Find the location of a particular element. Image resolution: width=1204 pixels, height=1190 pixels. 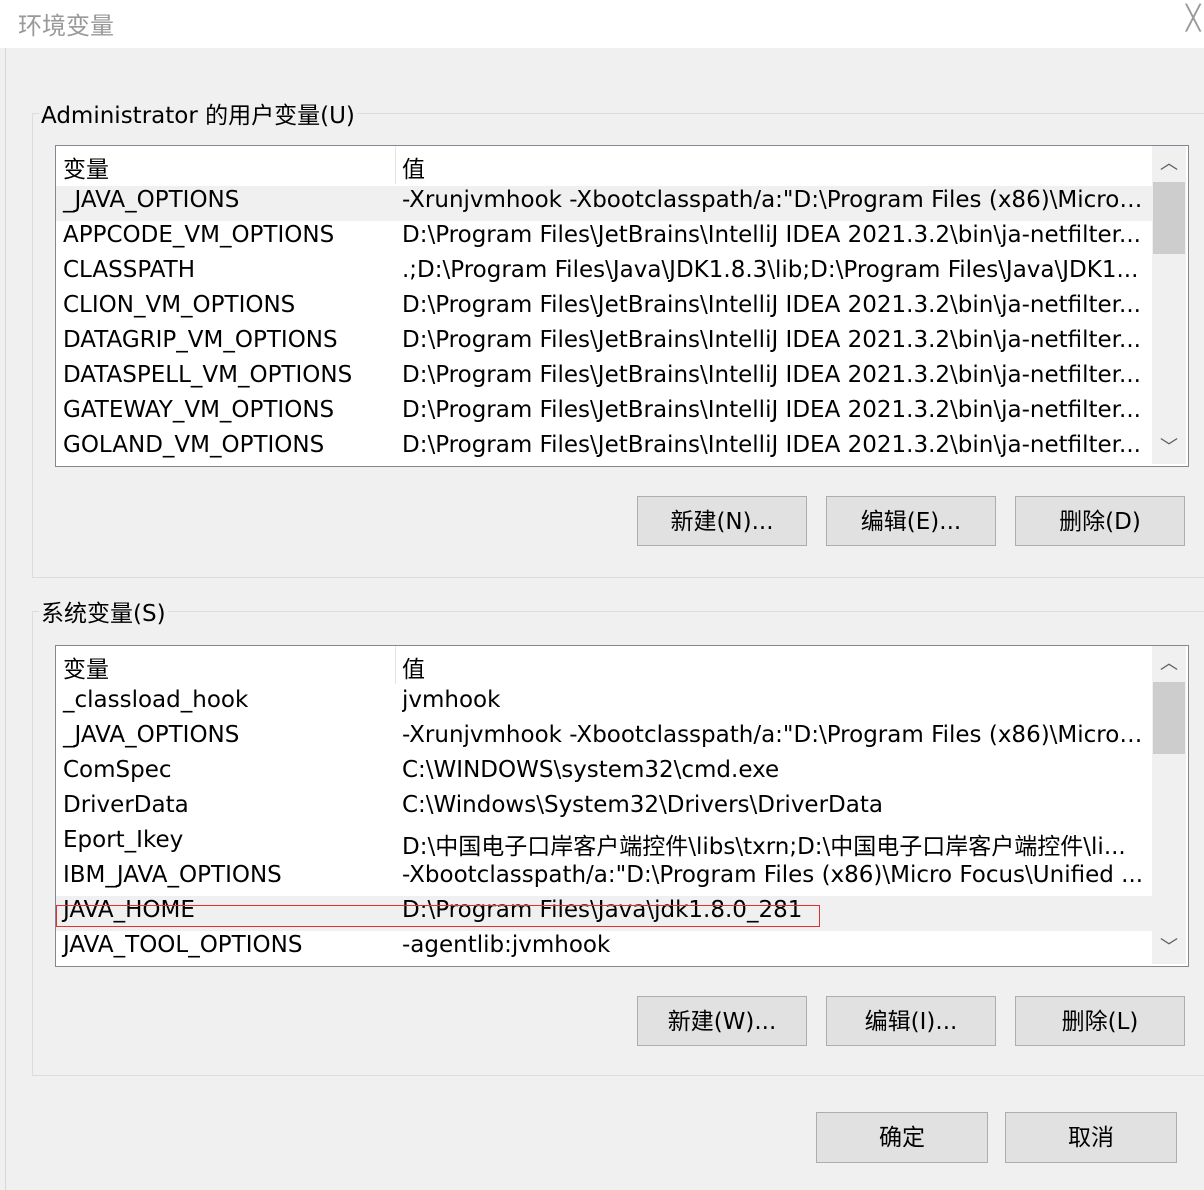

cancel-button: 取消 is located at coordinates (1091, 1137).